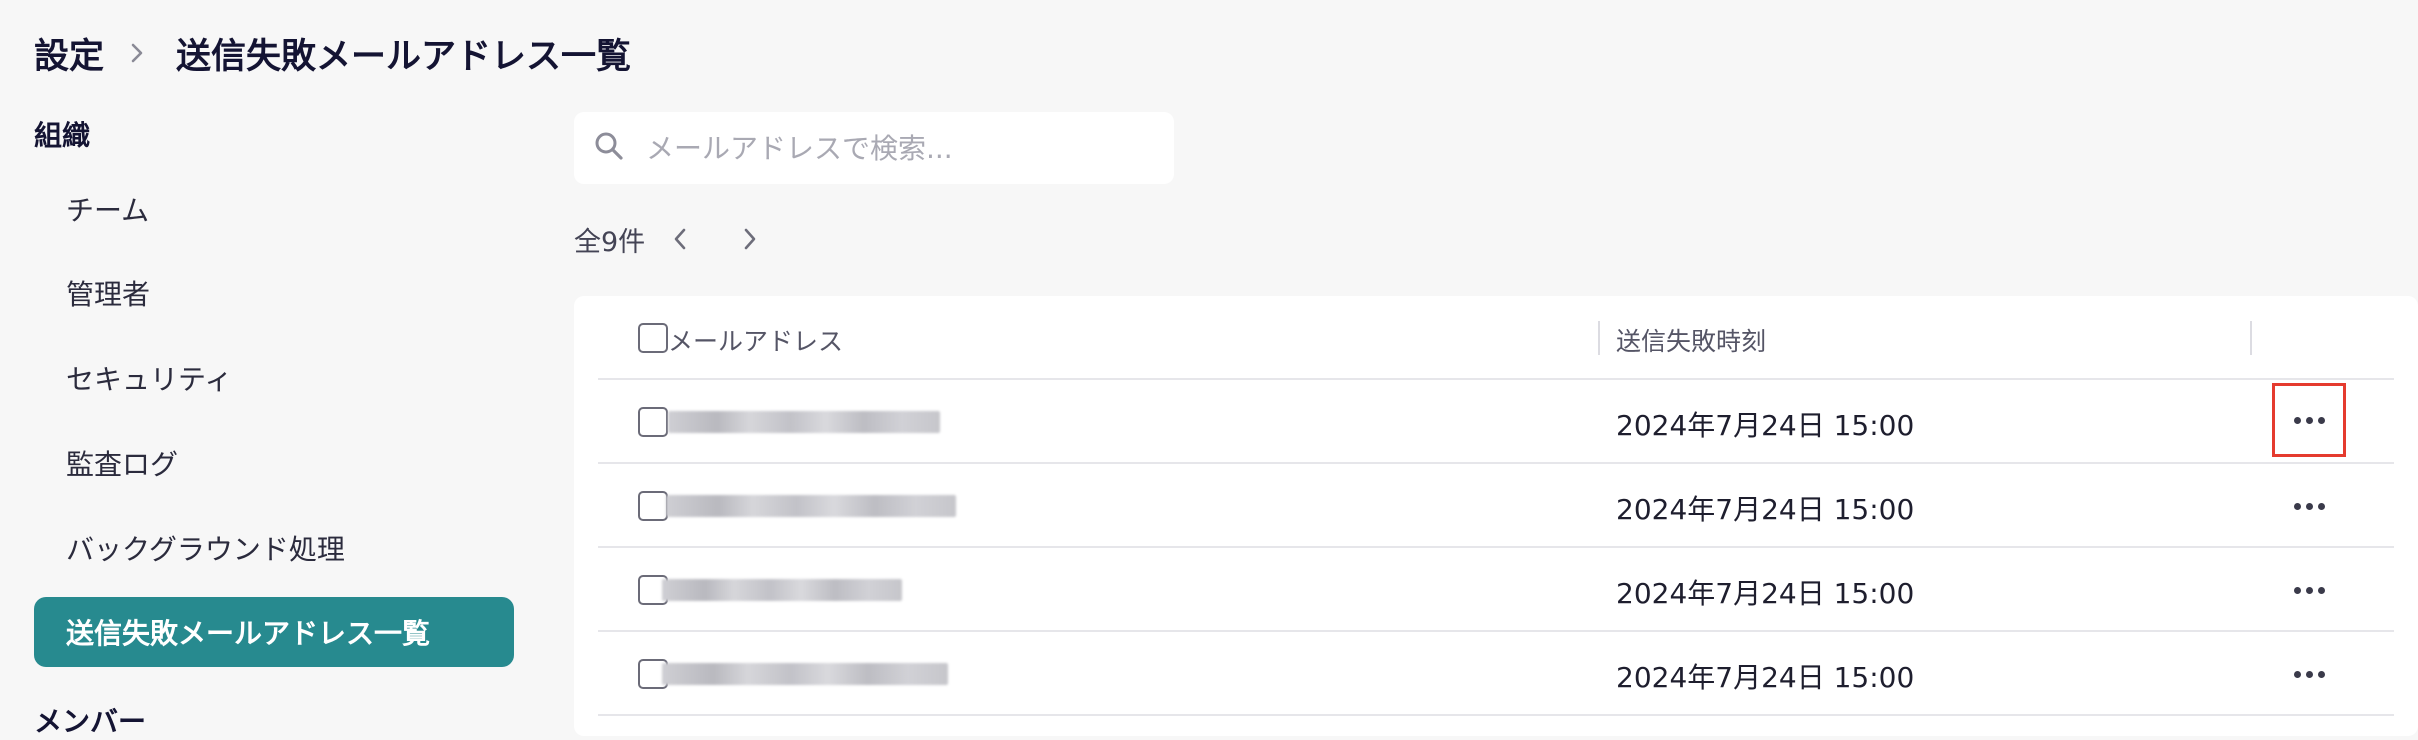 Image resolution: width=2418 pixels, height=740 pixels. What do you see at coordinates (274, 463) in the screenshot?
I see `sidebar-item-audit-log: 監査ログ` at bounding box center [274, 463].